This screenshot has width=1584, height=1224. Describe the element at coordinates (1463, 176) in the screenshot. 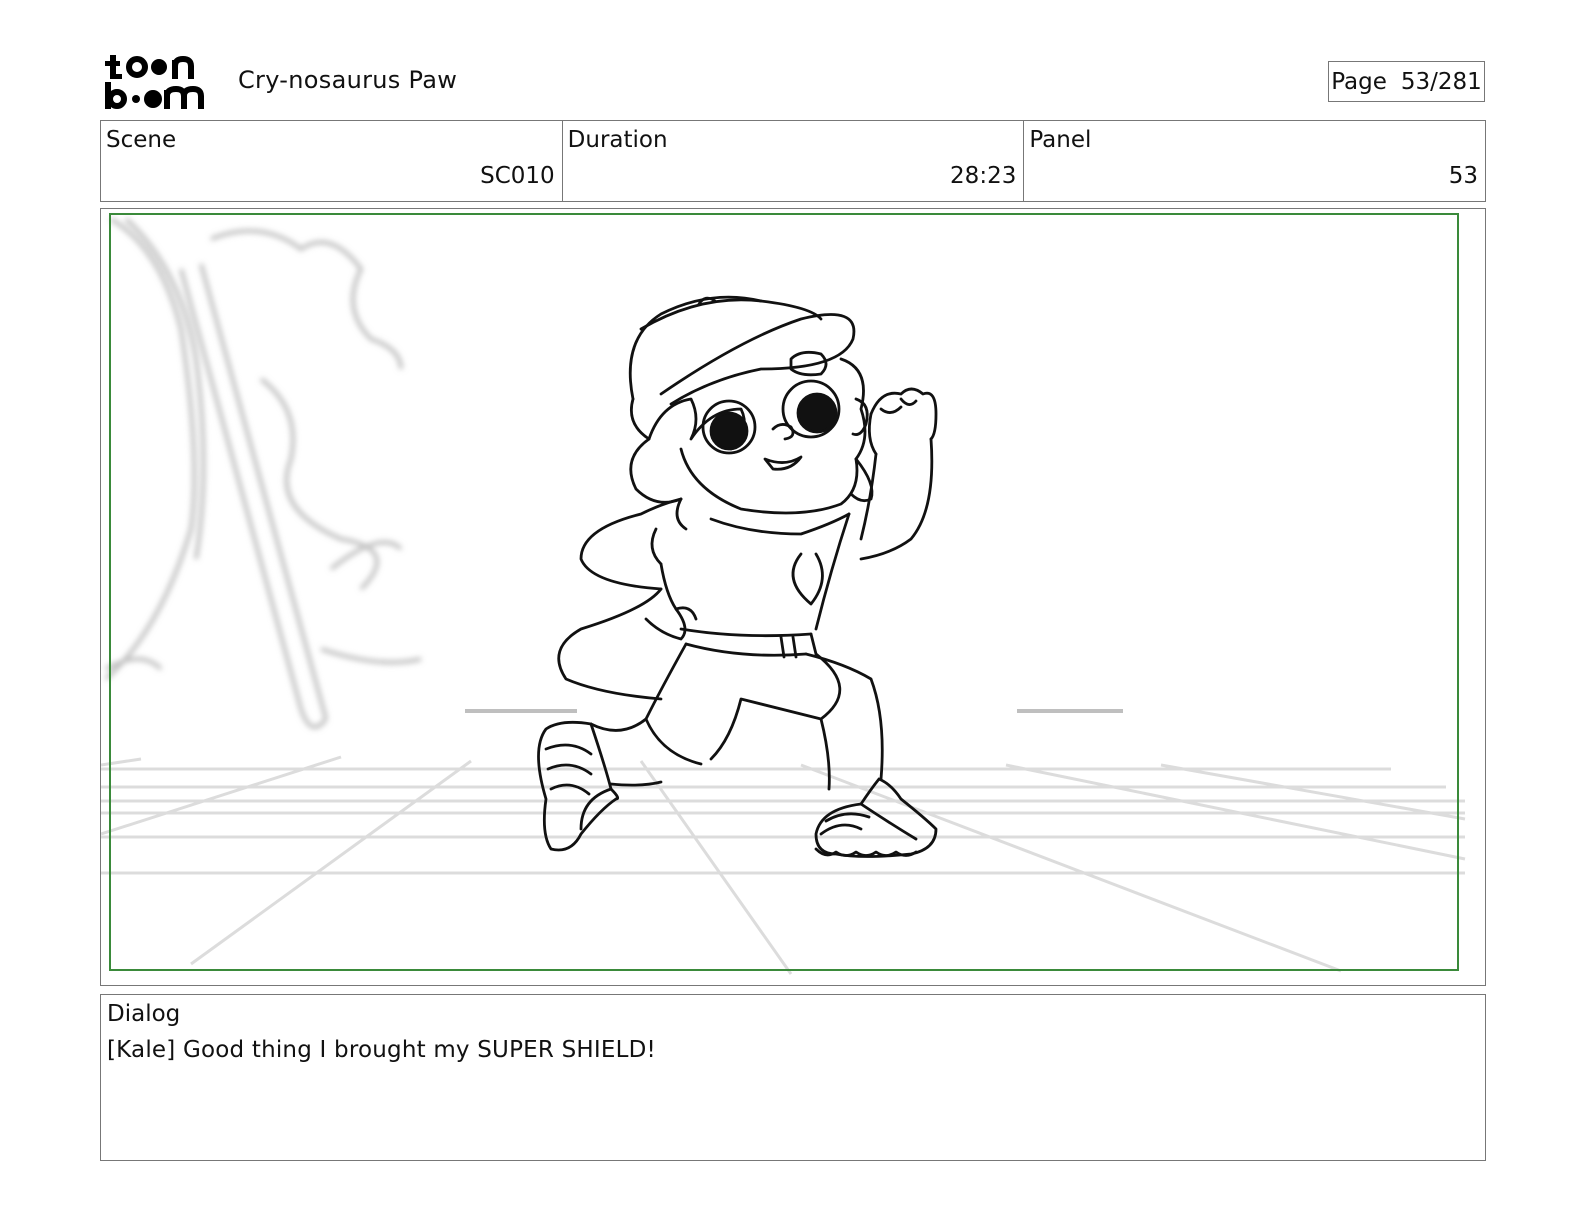

I see `panel-value: 53` at that location.